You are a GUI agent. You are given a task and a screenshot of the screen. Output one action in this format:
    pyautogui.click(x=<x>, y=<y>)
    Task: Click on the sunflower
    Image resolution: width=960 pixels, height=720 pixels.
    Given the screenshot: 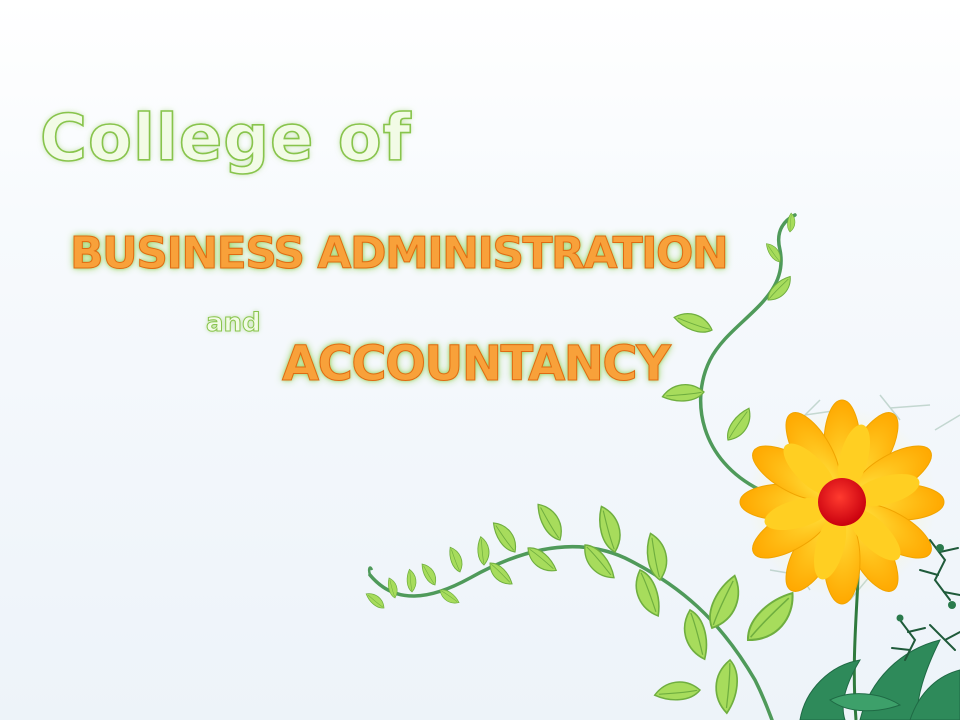 What is the action you would take?
    pyautogui.click(x=842, y=502)
    